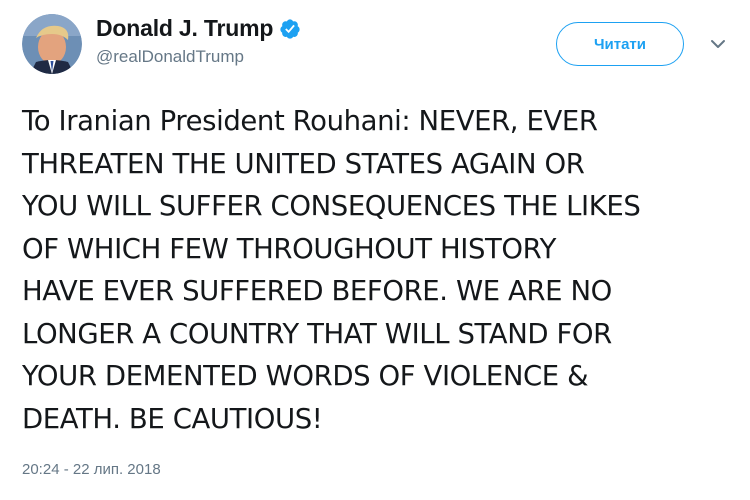 The width and height of the screenshot is (750, 500). I want to click on tweet-author: Donald J. Trump @realDonaldTrump, so click(198, 41).